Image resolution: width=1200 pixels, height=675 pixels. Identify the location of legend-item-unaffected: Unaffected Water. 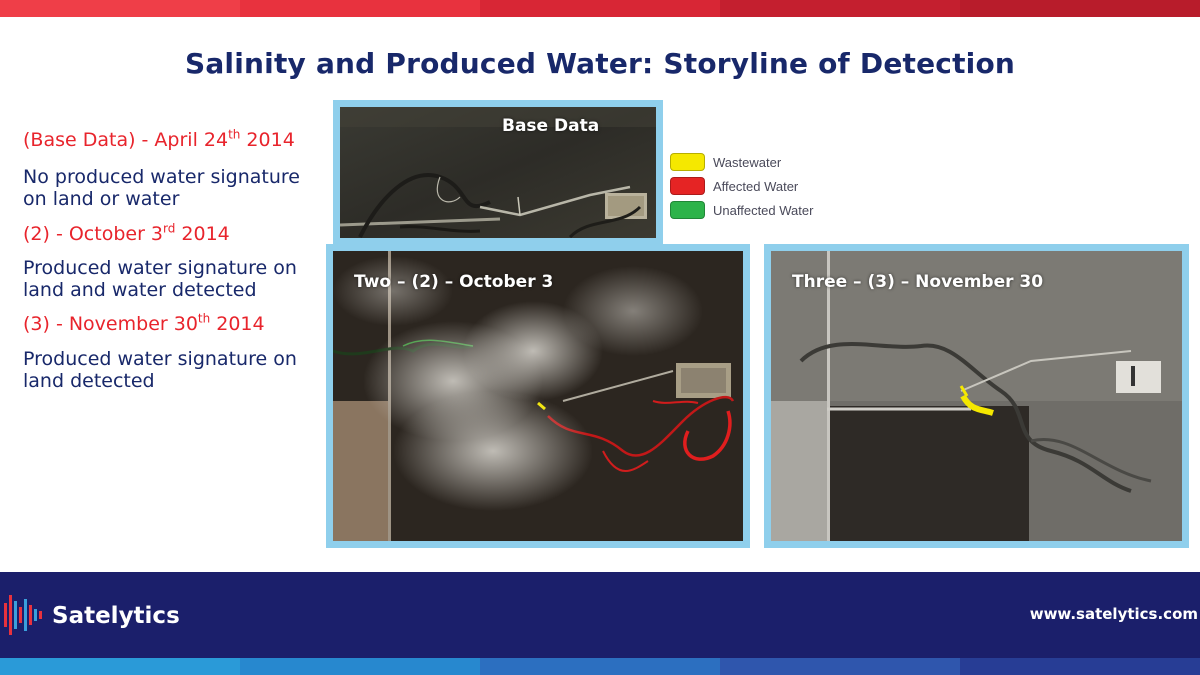
(741, 210).